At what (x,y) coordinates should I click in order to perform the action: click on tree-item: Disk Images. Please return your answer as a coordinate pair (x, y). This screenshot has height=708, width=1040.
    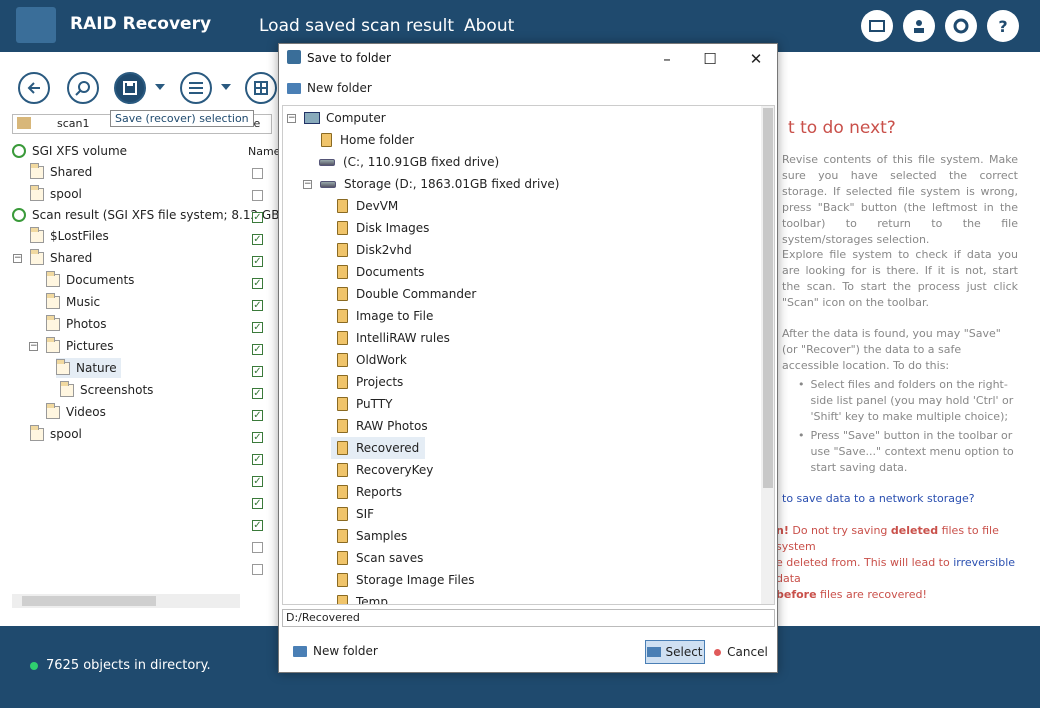
    Looking at the image, I should click on (392, 228).